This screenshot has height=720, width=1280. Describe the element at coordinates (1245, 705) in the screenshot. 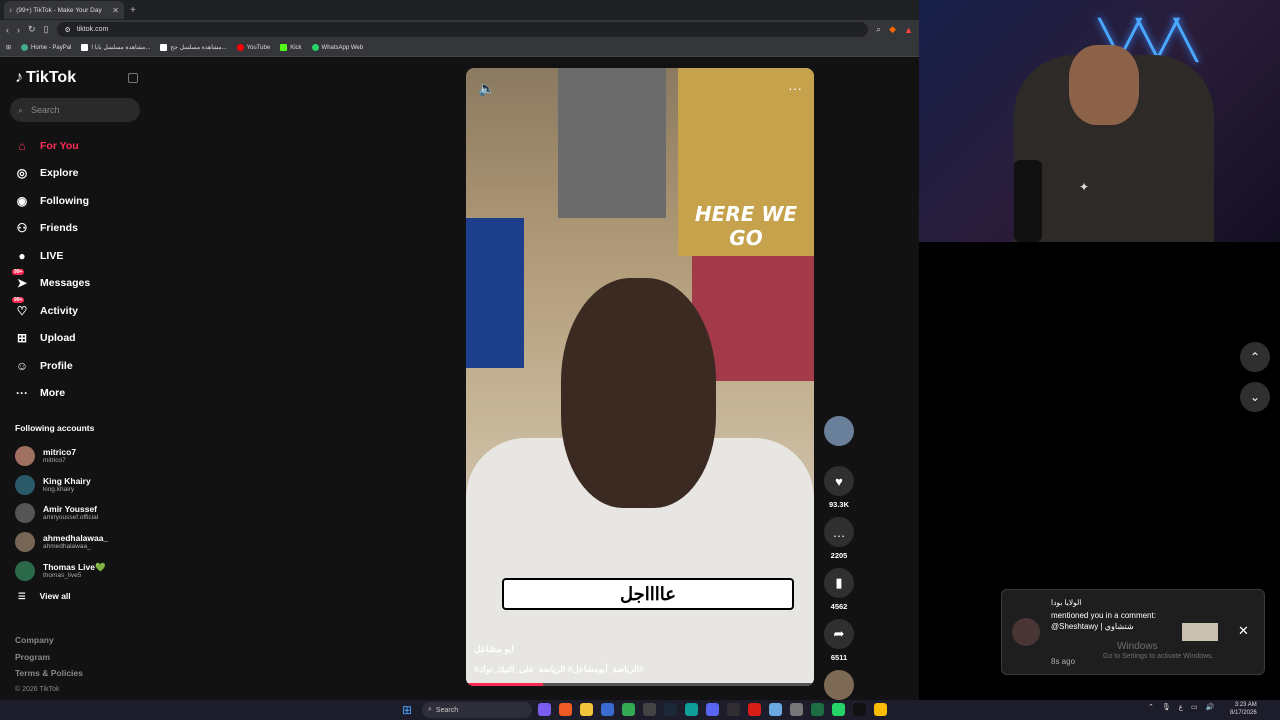

I see `clock-time: 3:23 AM` at that location.